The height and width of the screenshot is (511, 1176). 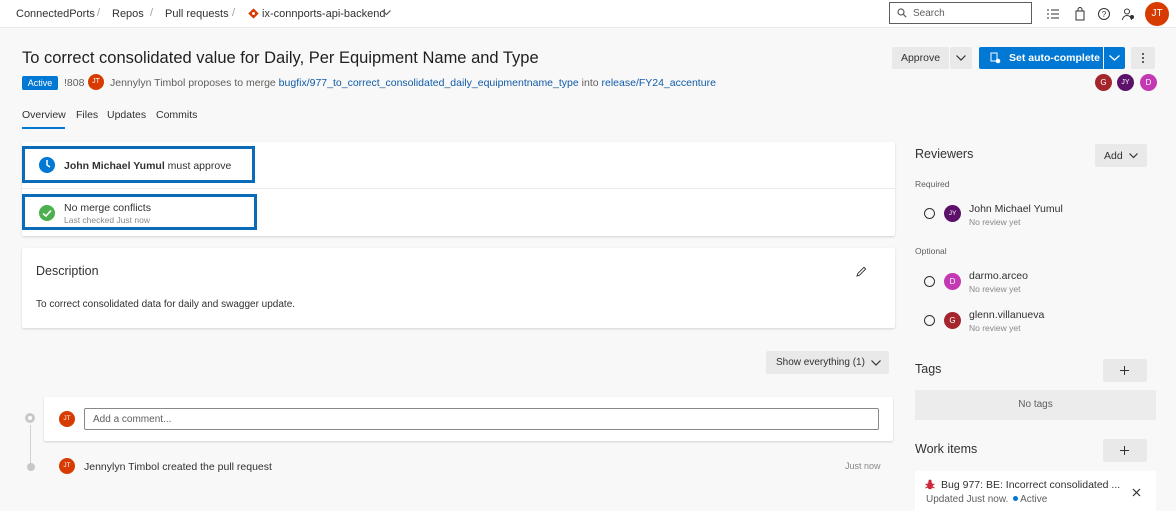 I want to click on required-reviewer-name: John Michael Yumul, so click(x=114, y=166).